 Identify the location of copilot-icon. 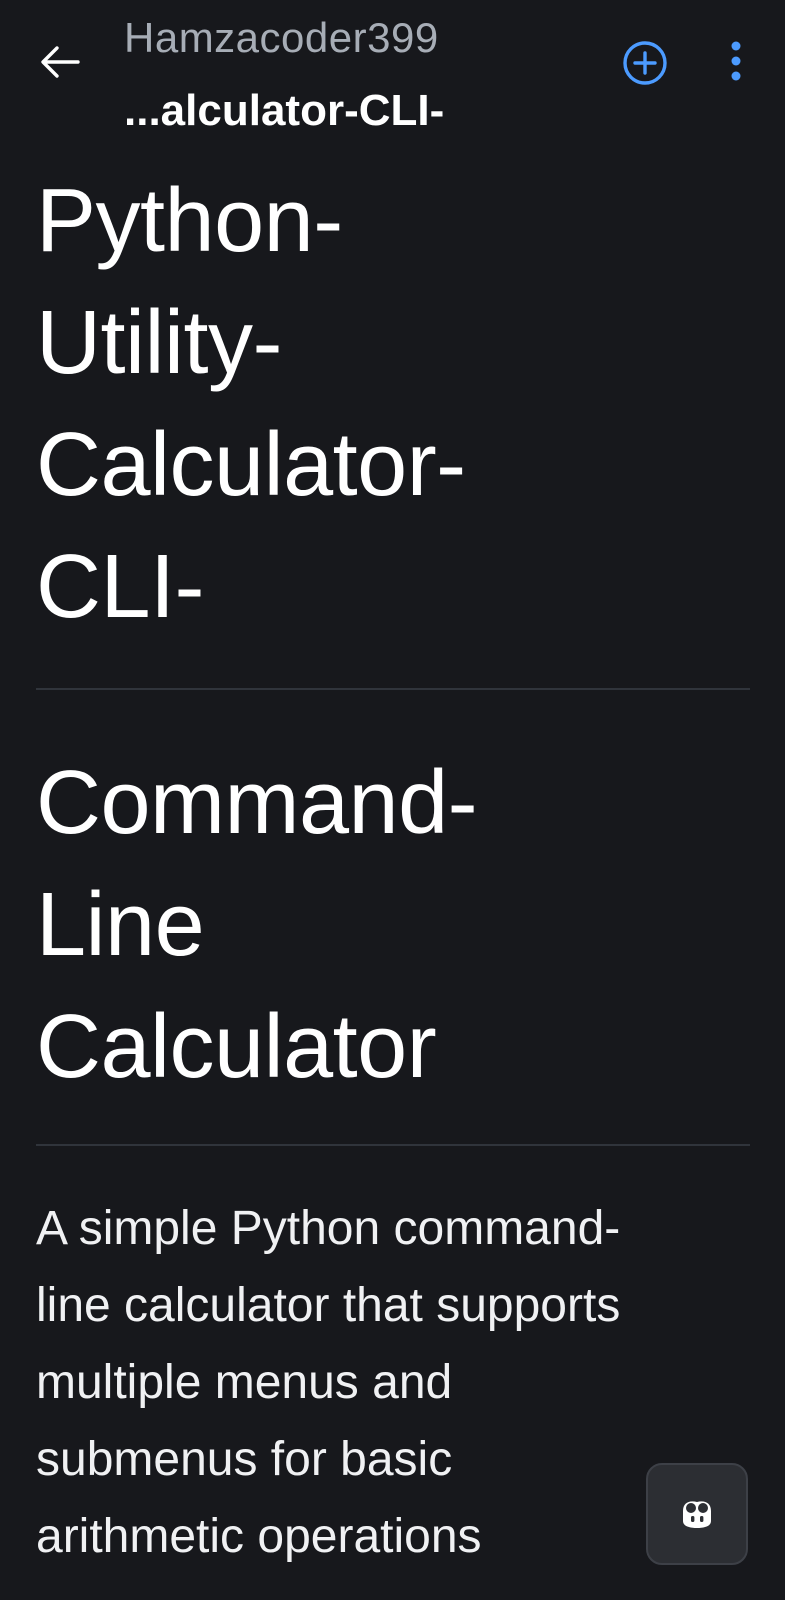
(697, 1514).